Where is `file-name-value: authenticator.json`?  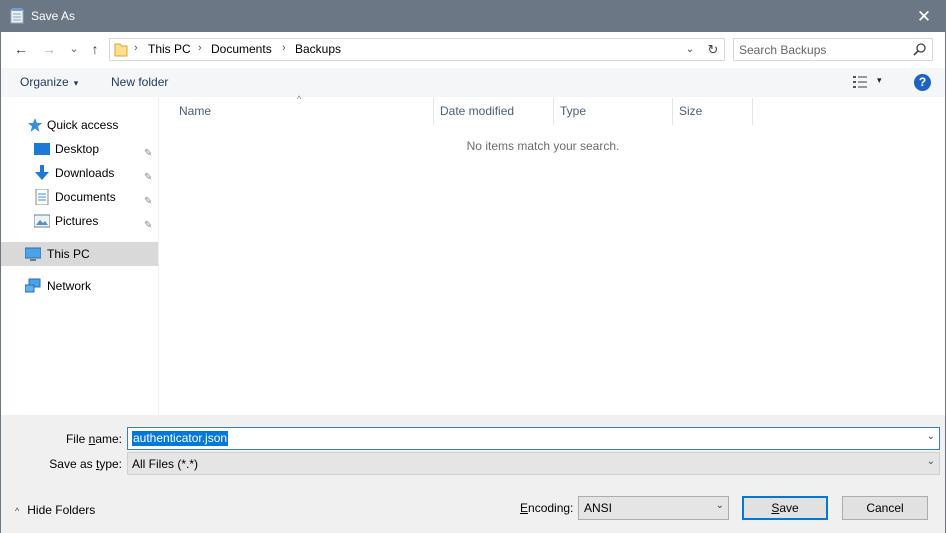 file-name-value: authenticator.json is located at coordinates (180, 438).